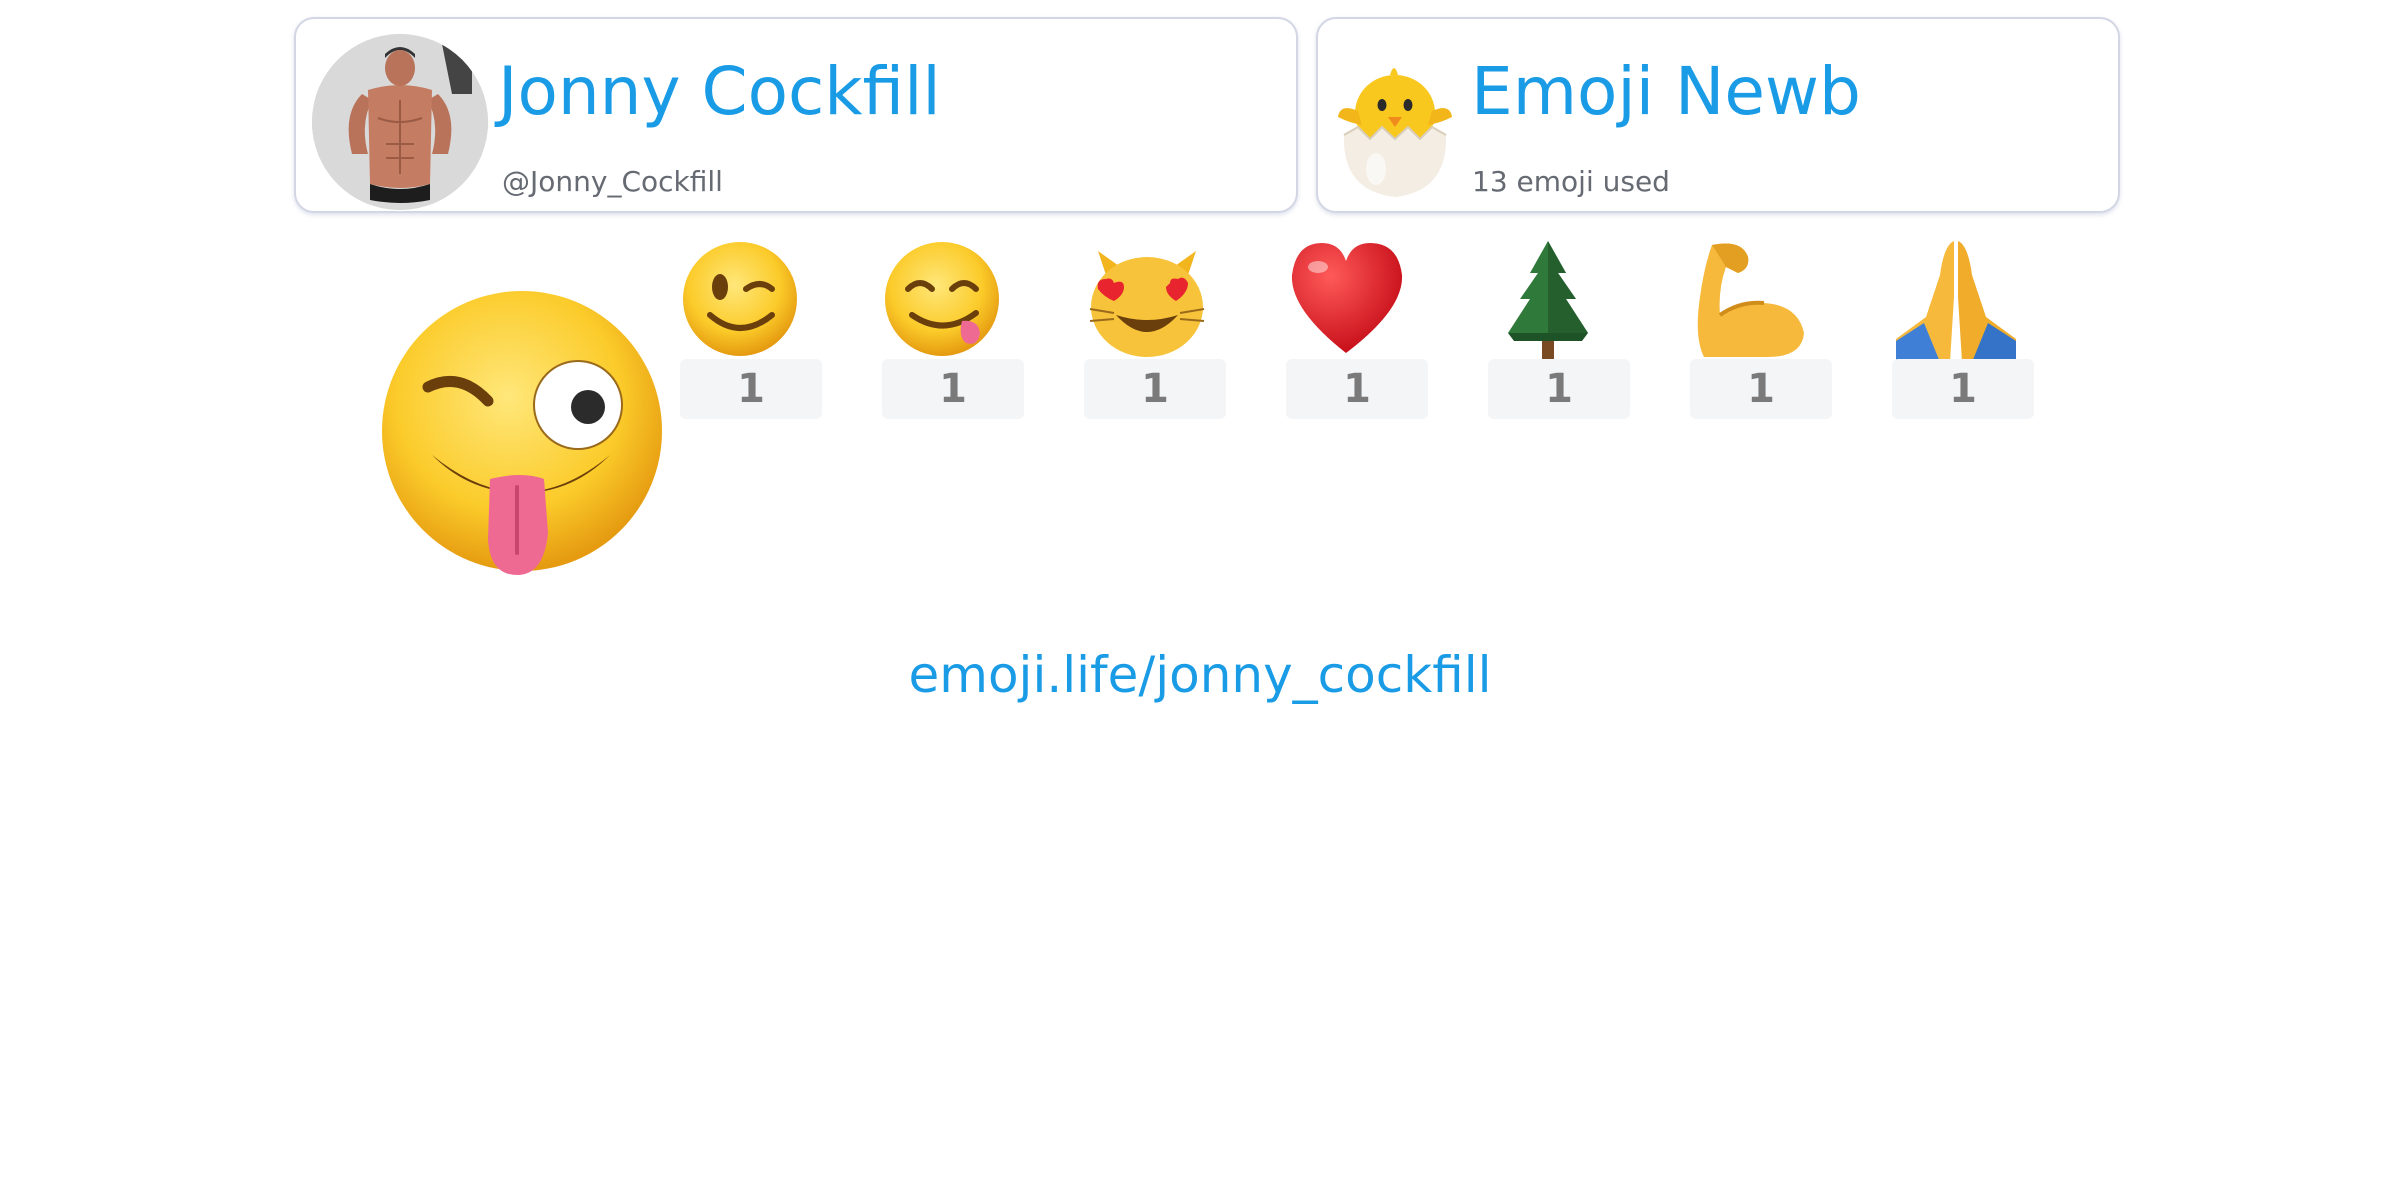 The height and width of the screenshot is (1200, 2400). What do you see at coordinates (1559, 299) in the screenshot?
I see `evergreen-tree-icon` at bounding box center [1559, 299].